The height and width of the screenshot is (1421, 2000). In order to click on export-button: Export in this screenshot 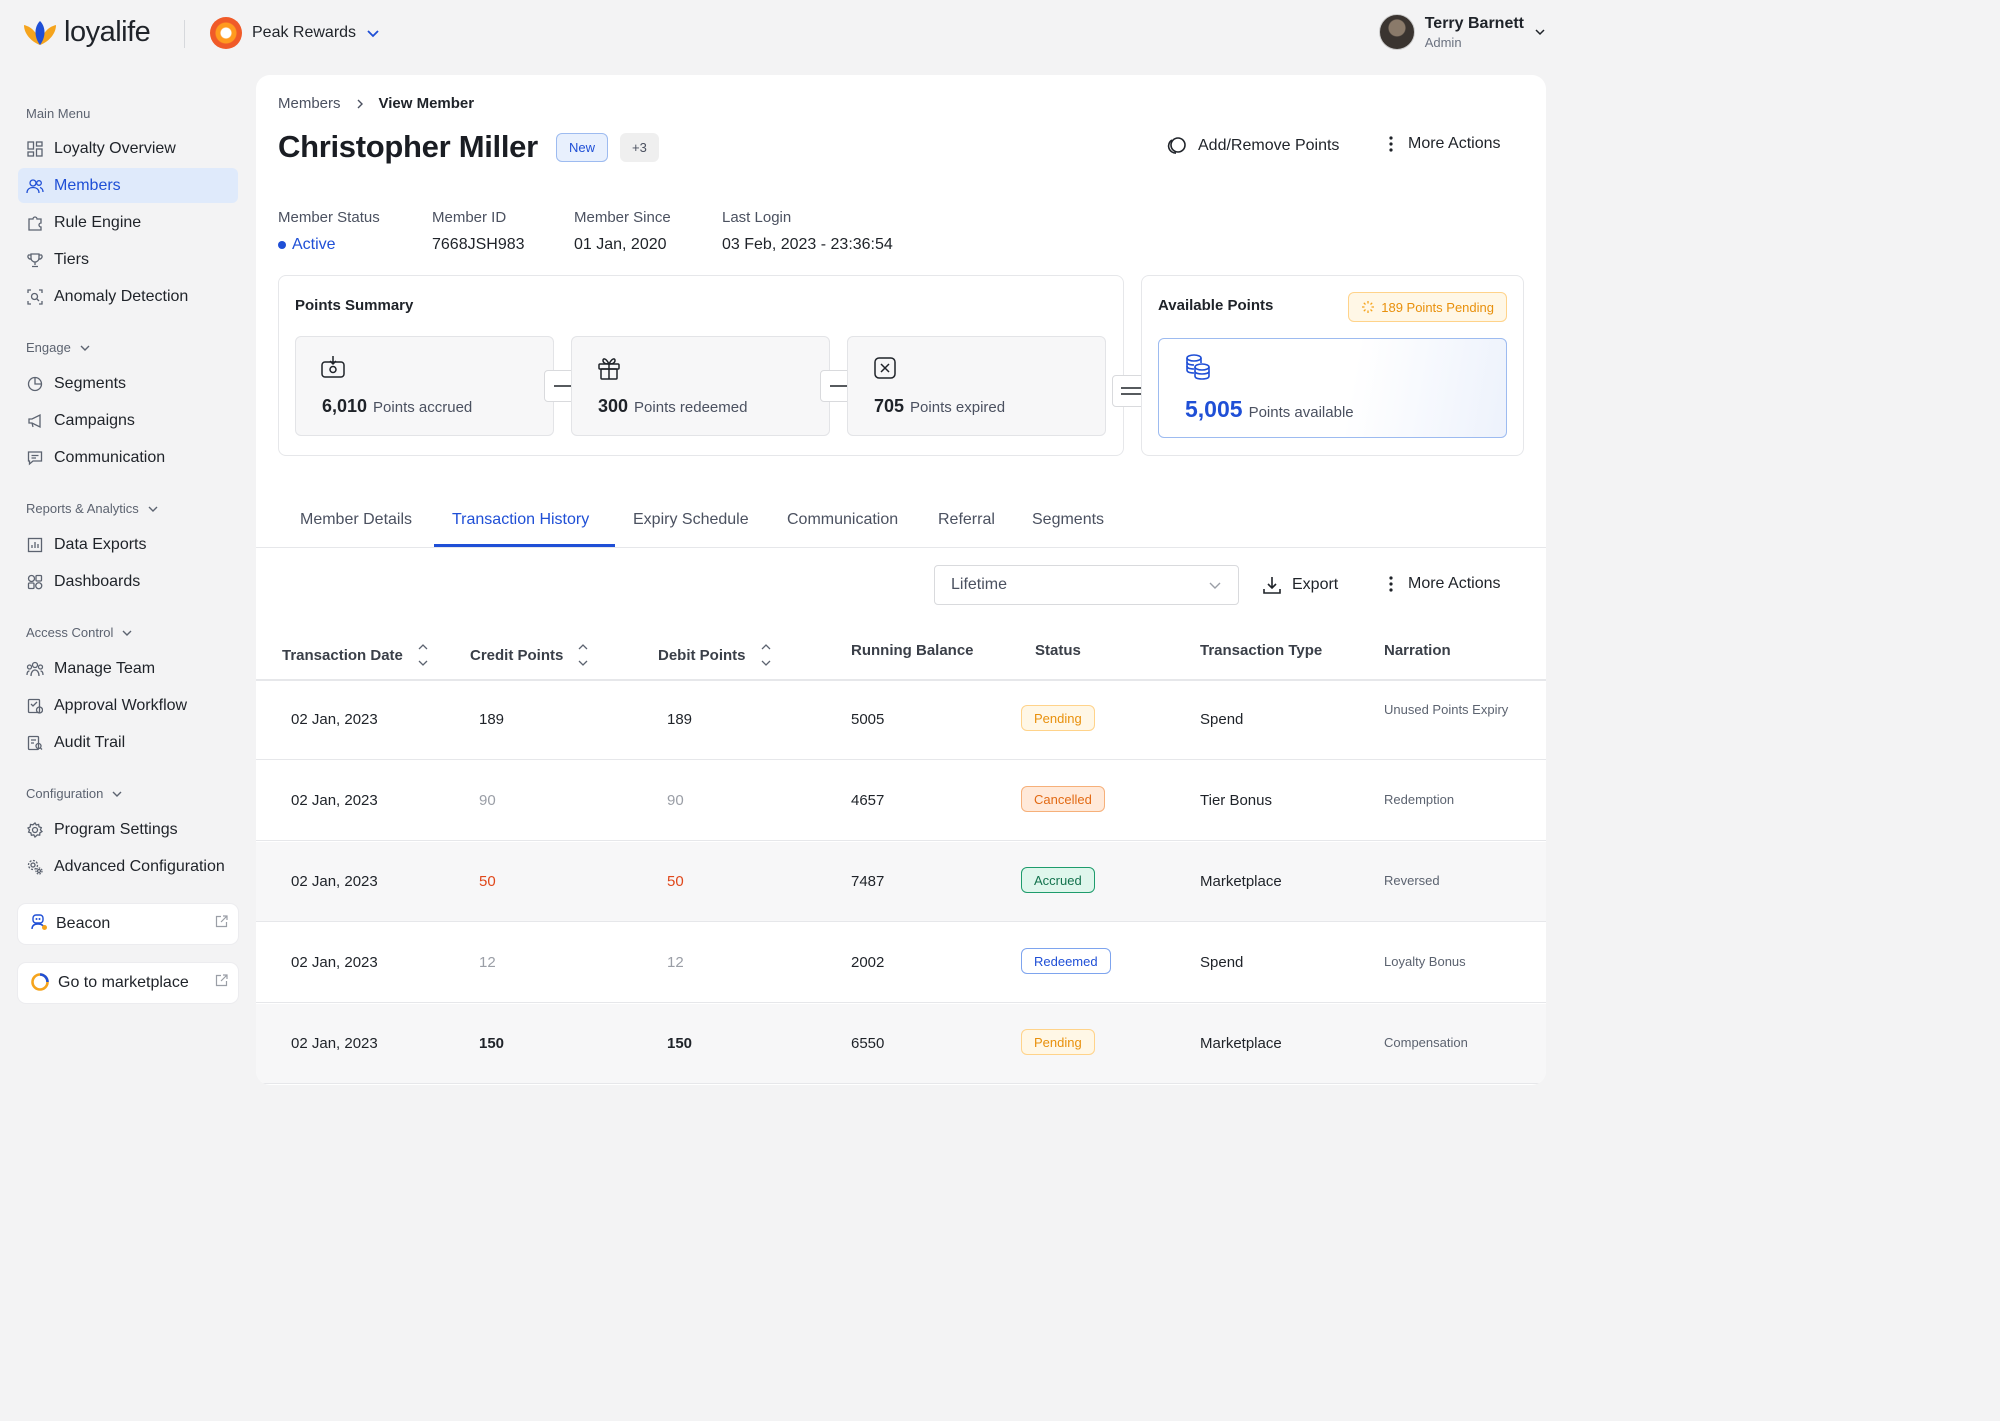, I will do `click(1300, 585)`.